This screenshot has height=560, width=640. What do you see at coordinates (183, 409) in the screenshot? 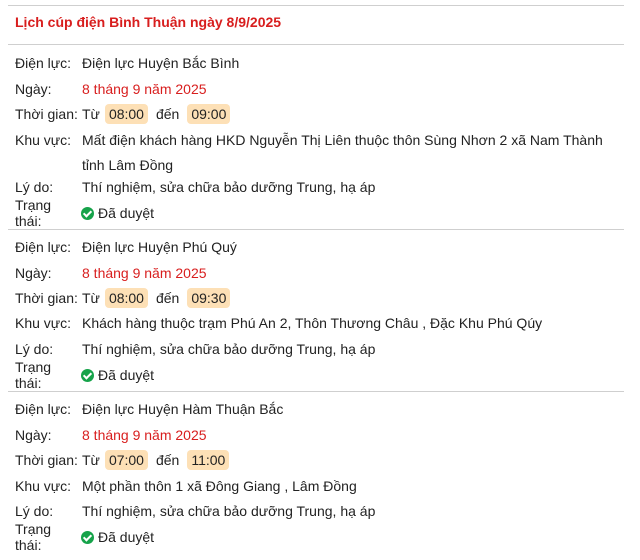
I see `unit-value: Điện lực Huyện Hàm Thuận Bắc` at bounding box center [183, 409].